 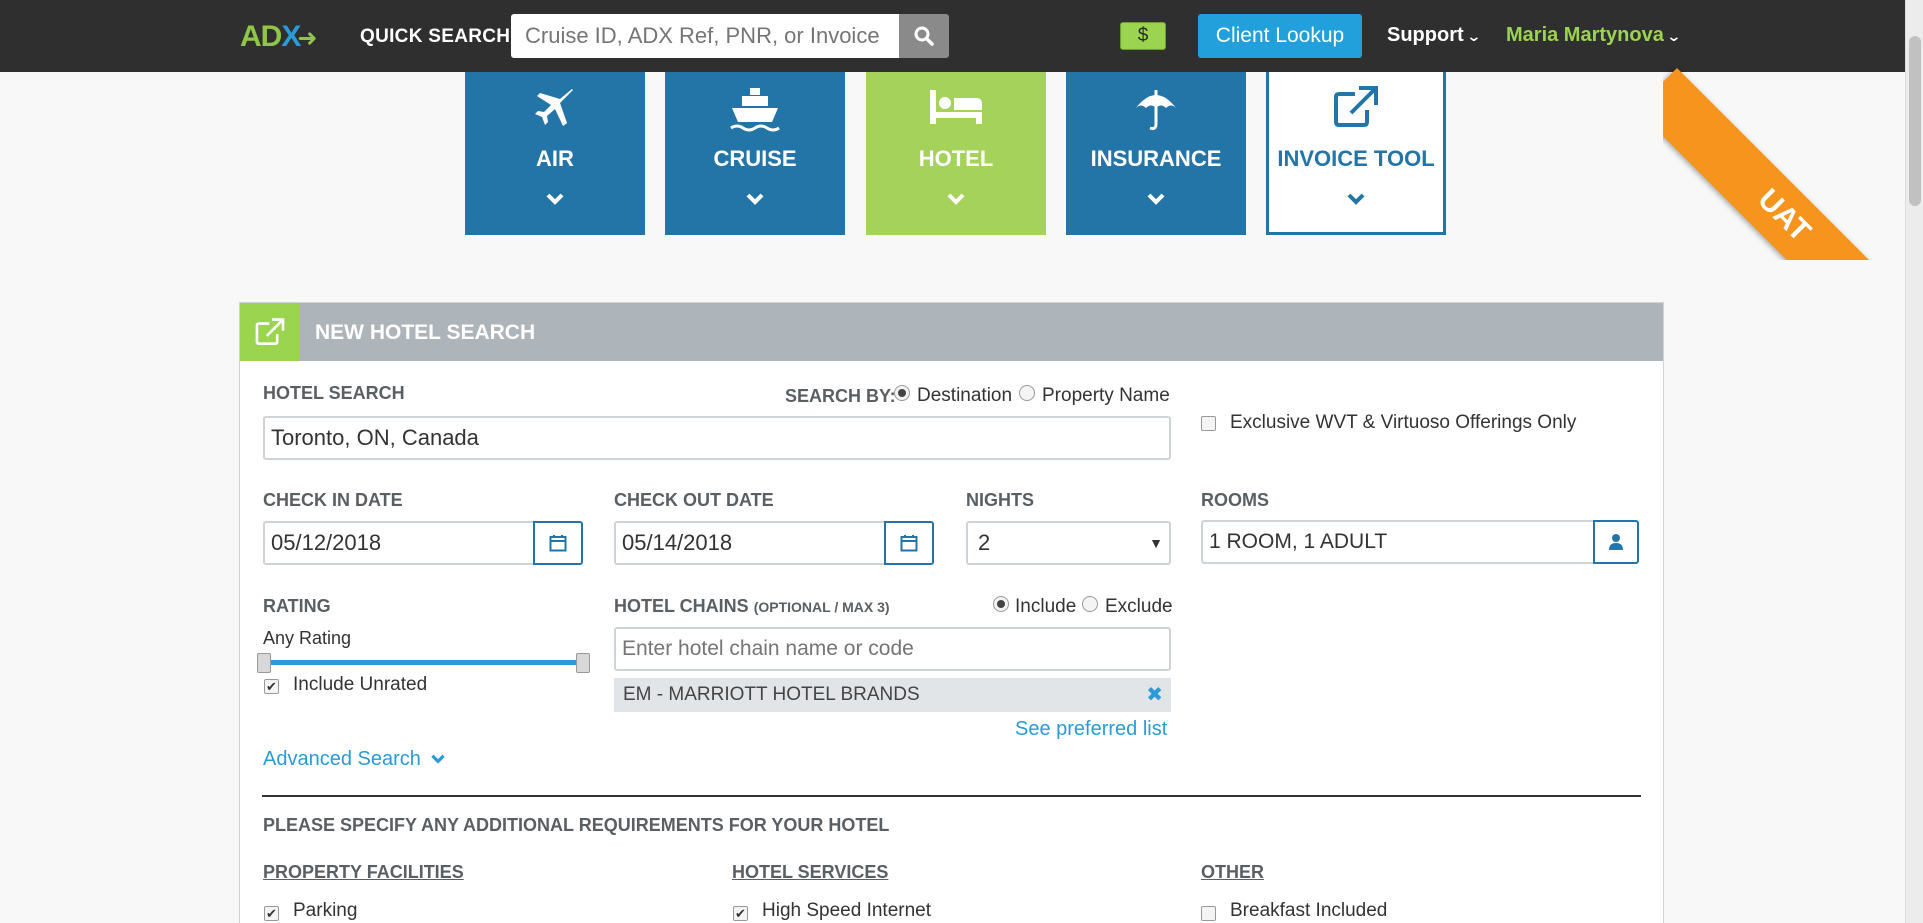 I want to click on rating-value: Any Rating, so click(x=307, y=638).